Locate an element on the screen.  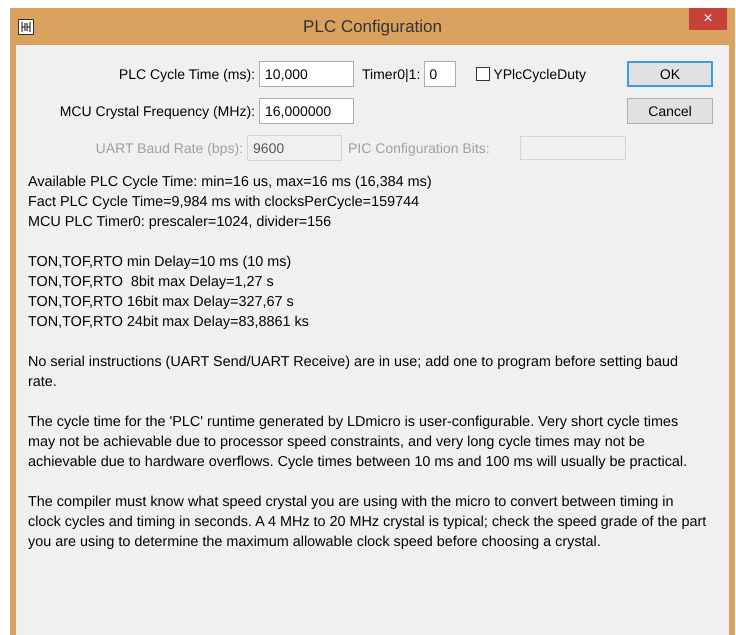
cancel-button: Cancel is located at coordinates (670, 111).